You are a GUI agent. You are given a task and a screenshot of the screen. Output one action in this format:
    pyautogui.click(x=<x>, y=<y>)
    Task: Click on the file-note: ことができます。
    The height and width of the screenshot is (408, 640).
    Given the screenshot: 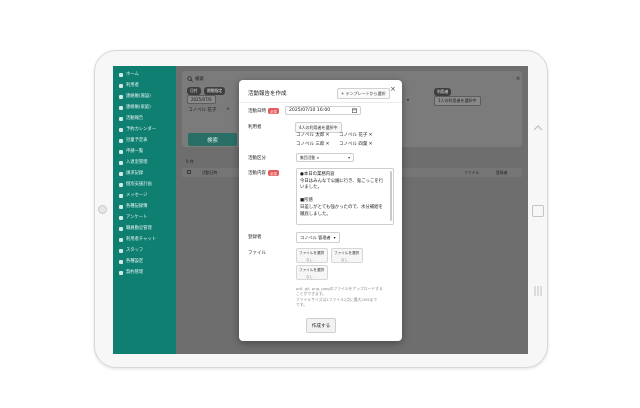 What is the action you would take?
    pyautogui.click(x=311, y=293)
    